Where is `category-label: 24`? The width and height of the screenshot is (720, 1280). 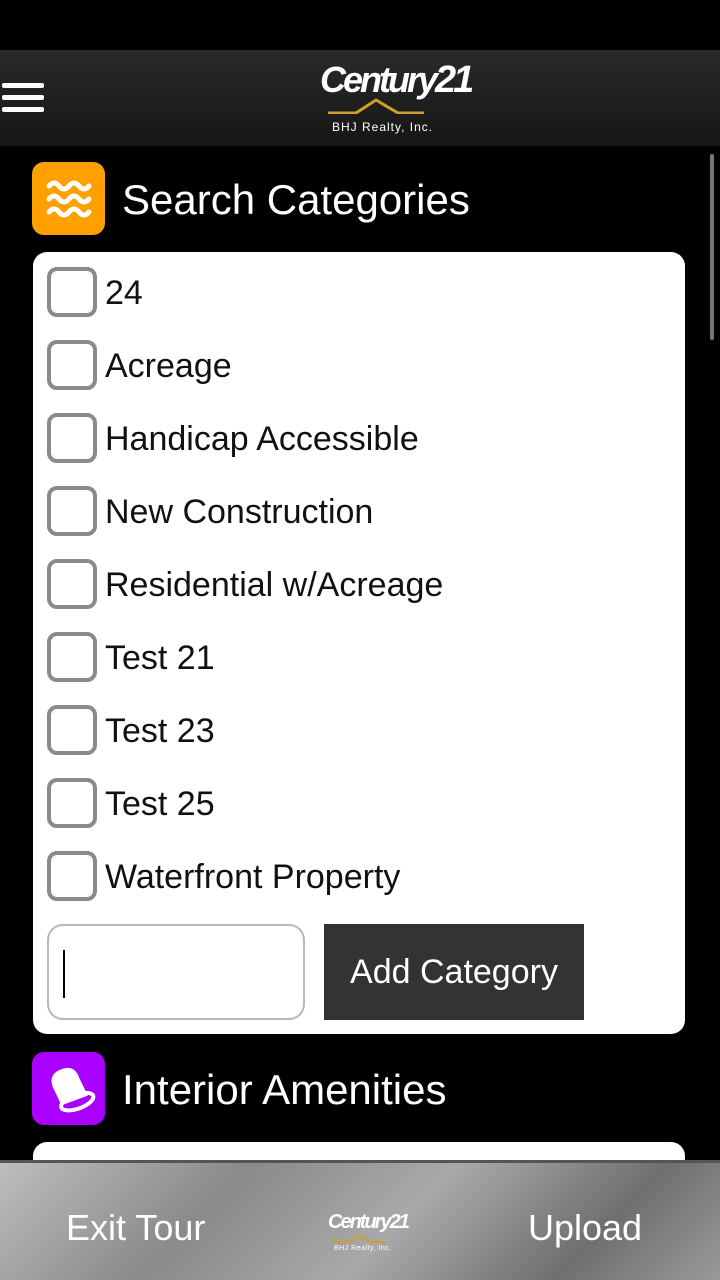 category-label: 24 is located at coordinates (124, 293).